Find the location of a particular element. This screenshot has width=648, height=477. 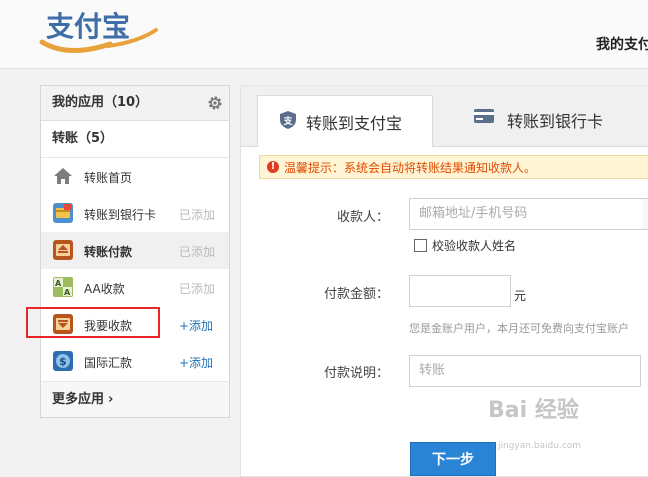

baidu-jingyan-watermark: Bai 经验 is located at coordinates (533, 410).